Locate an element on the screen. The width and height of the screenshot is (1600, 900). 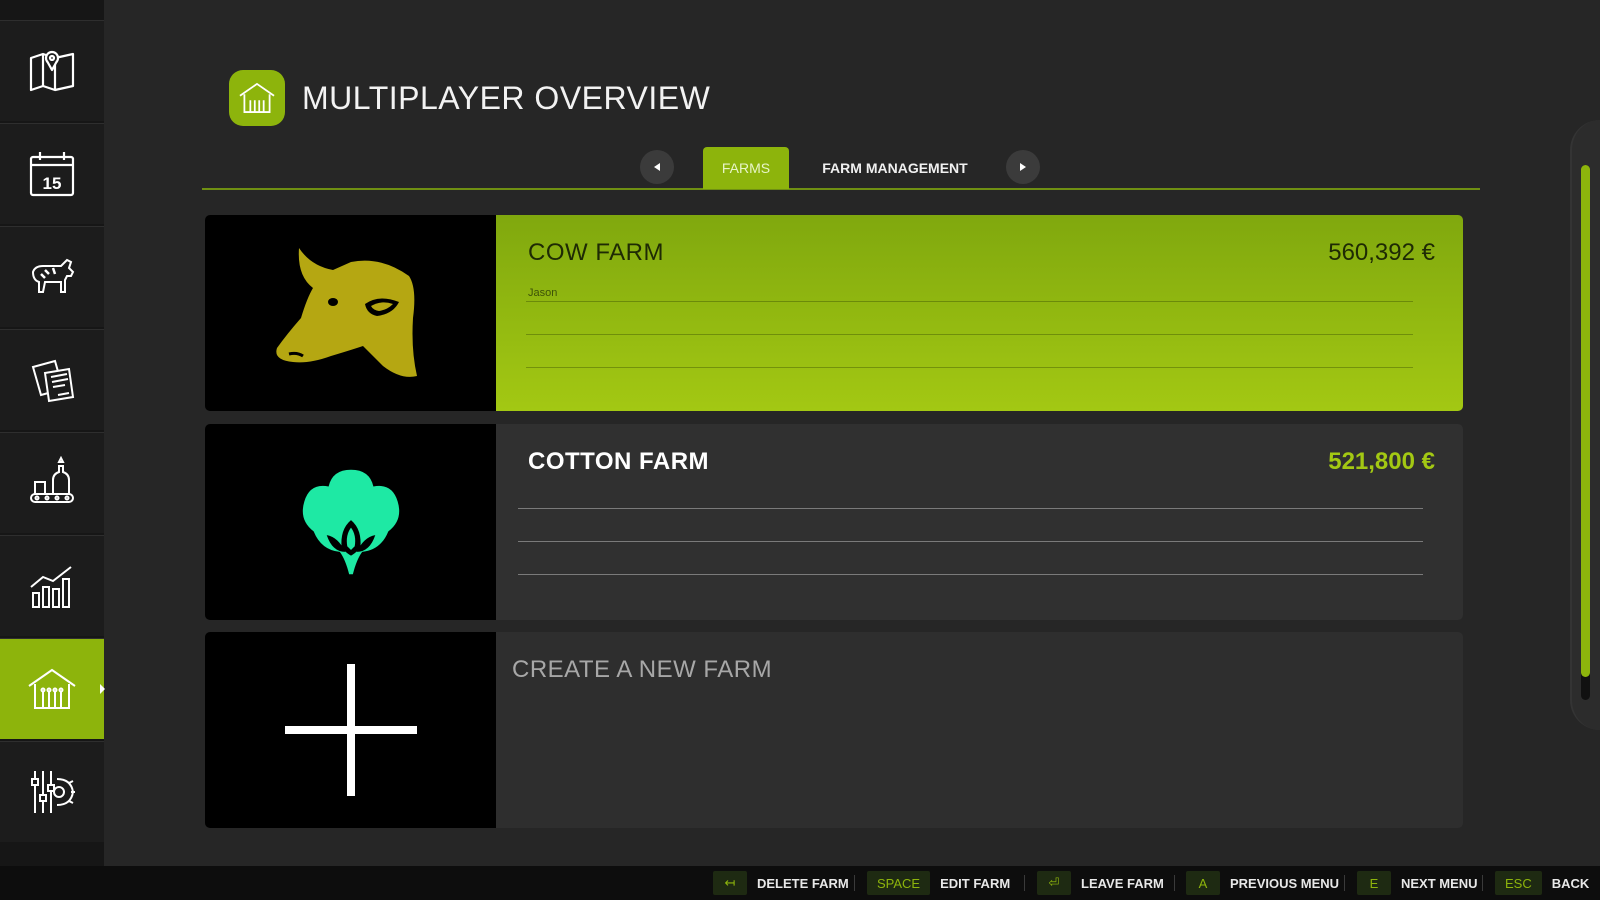
sidebar-item-farms is located at coordinates (52, 688).